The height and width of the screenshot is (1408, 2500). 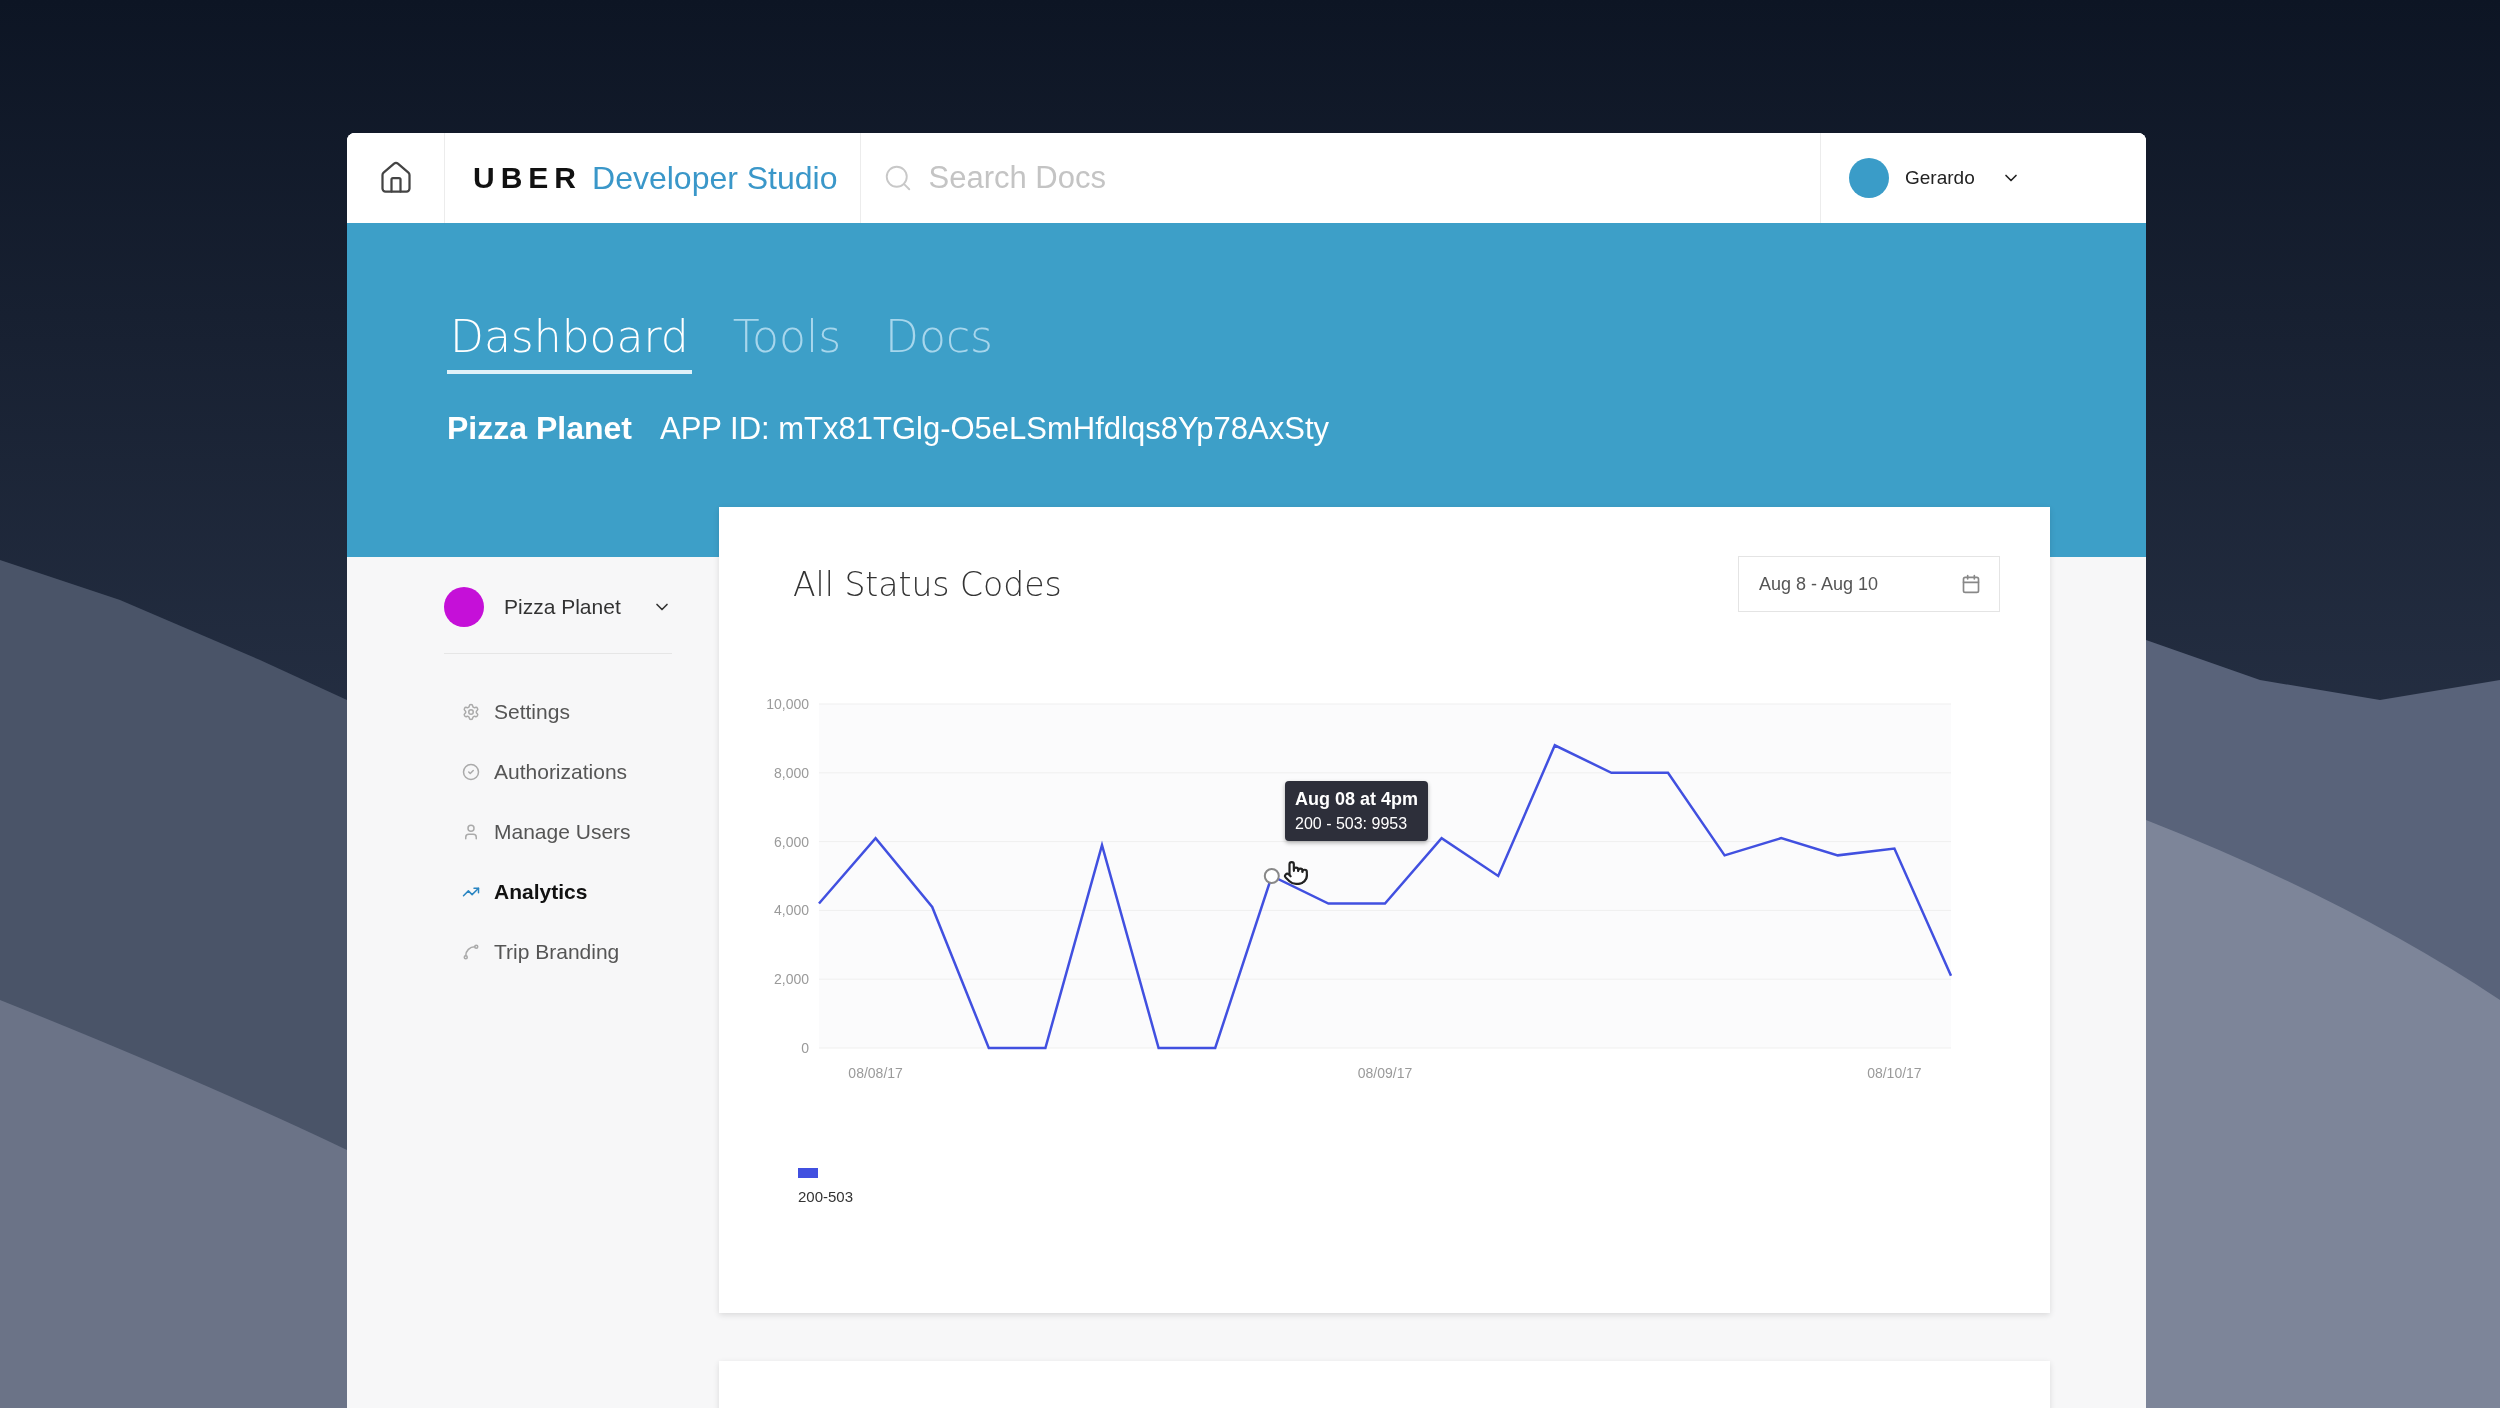 I want to click on sidebar-item: Manage Users, so click(x=590, y=832).